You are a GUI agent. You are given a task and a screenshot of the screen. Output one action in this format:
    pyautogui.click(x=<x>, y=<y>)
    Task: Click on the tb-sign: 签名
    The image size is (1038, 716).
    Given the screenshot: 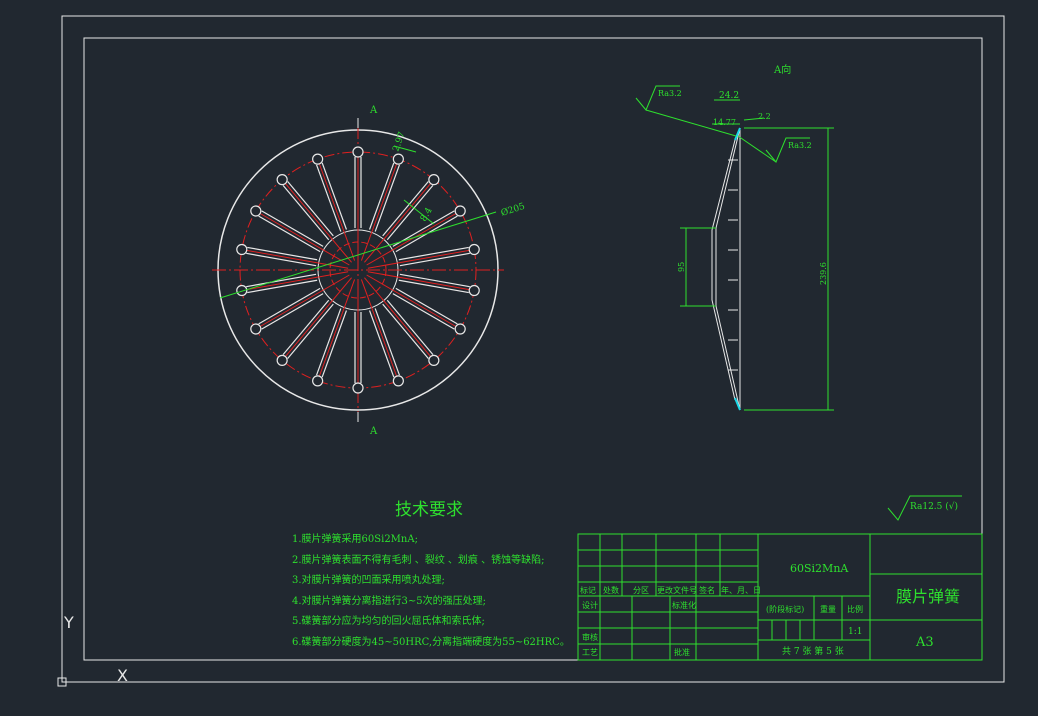 What is the action you would take?
    pyautogui.click(x=707, y=590)
    